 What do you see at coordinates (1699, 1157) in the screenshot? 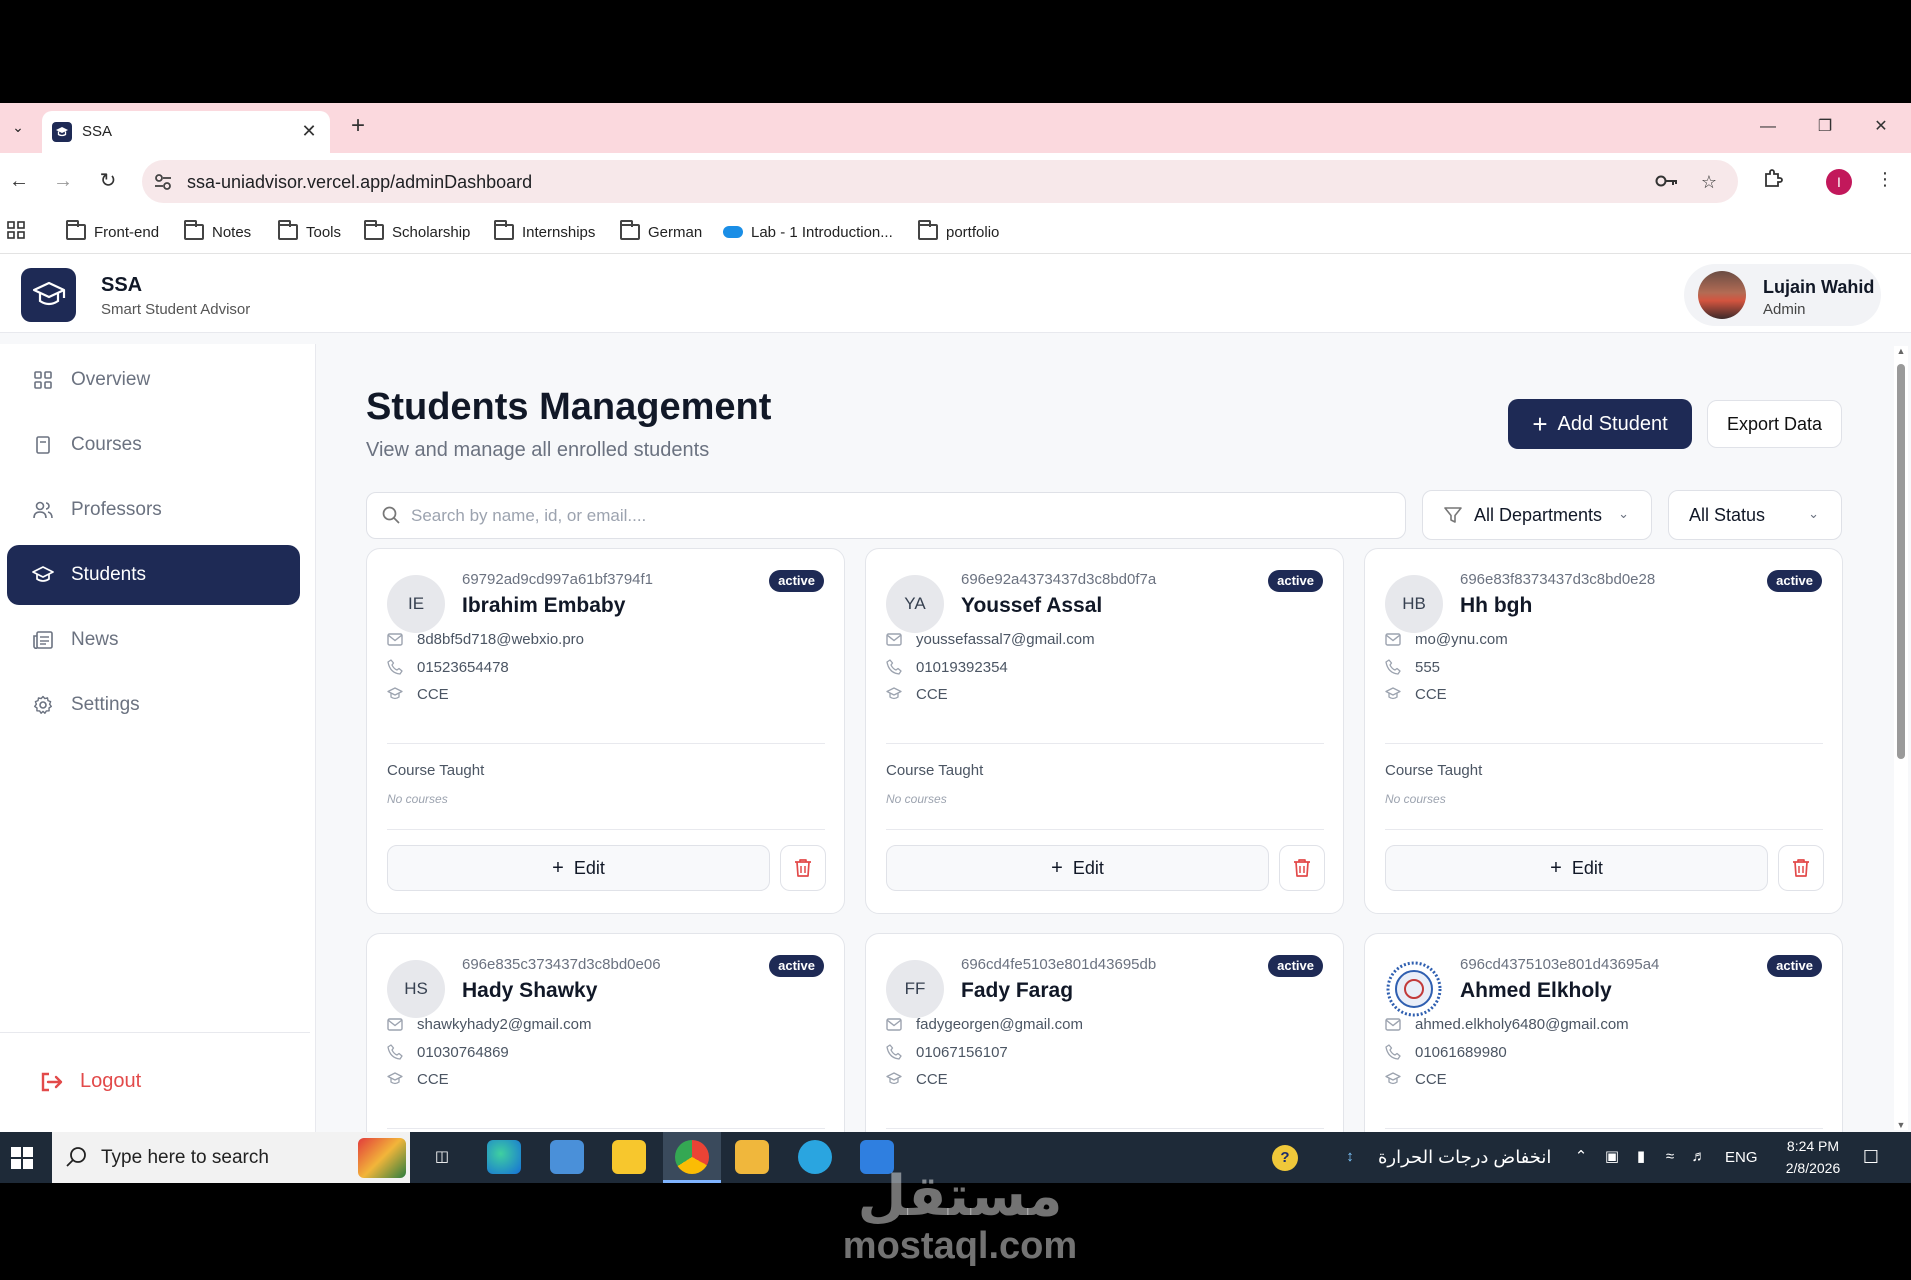
I see `volume-icon: ♬` at bounding box center [1699, 1157].